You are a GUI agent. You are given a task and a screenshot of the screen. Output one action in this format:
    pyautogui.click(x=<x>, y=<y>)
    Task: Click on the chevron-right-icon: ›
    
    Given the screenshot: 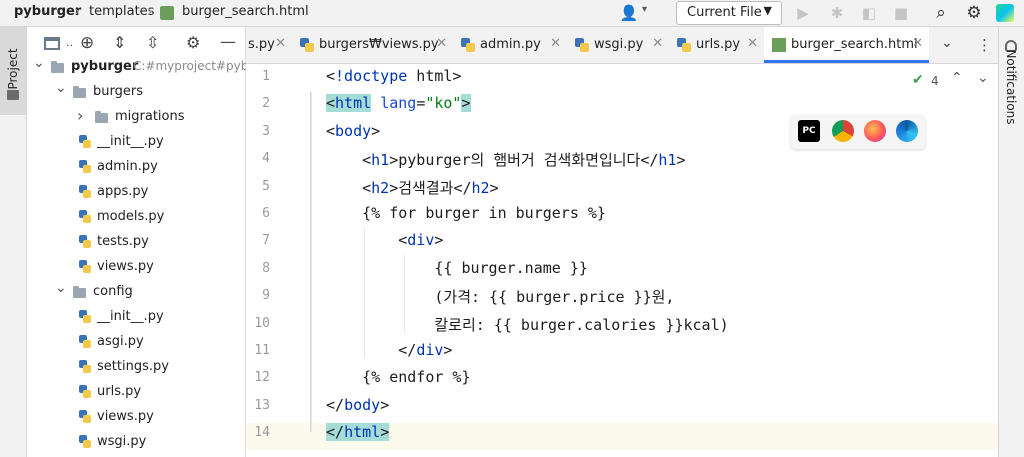 What is the action you would take?
    pyautogui.click(x=80, y=115)
    